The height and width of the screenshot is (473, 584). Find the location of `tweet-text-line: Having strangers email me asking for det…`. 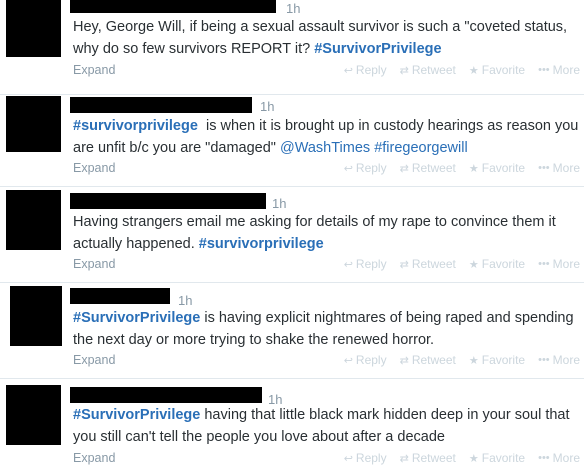

tweet-text-line: Having strangers email me asking for det… is located at coordinates (314, 222).